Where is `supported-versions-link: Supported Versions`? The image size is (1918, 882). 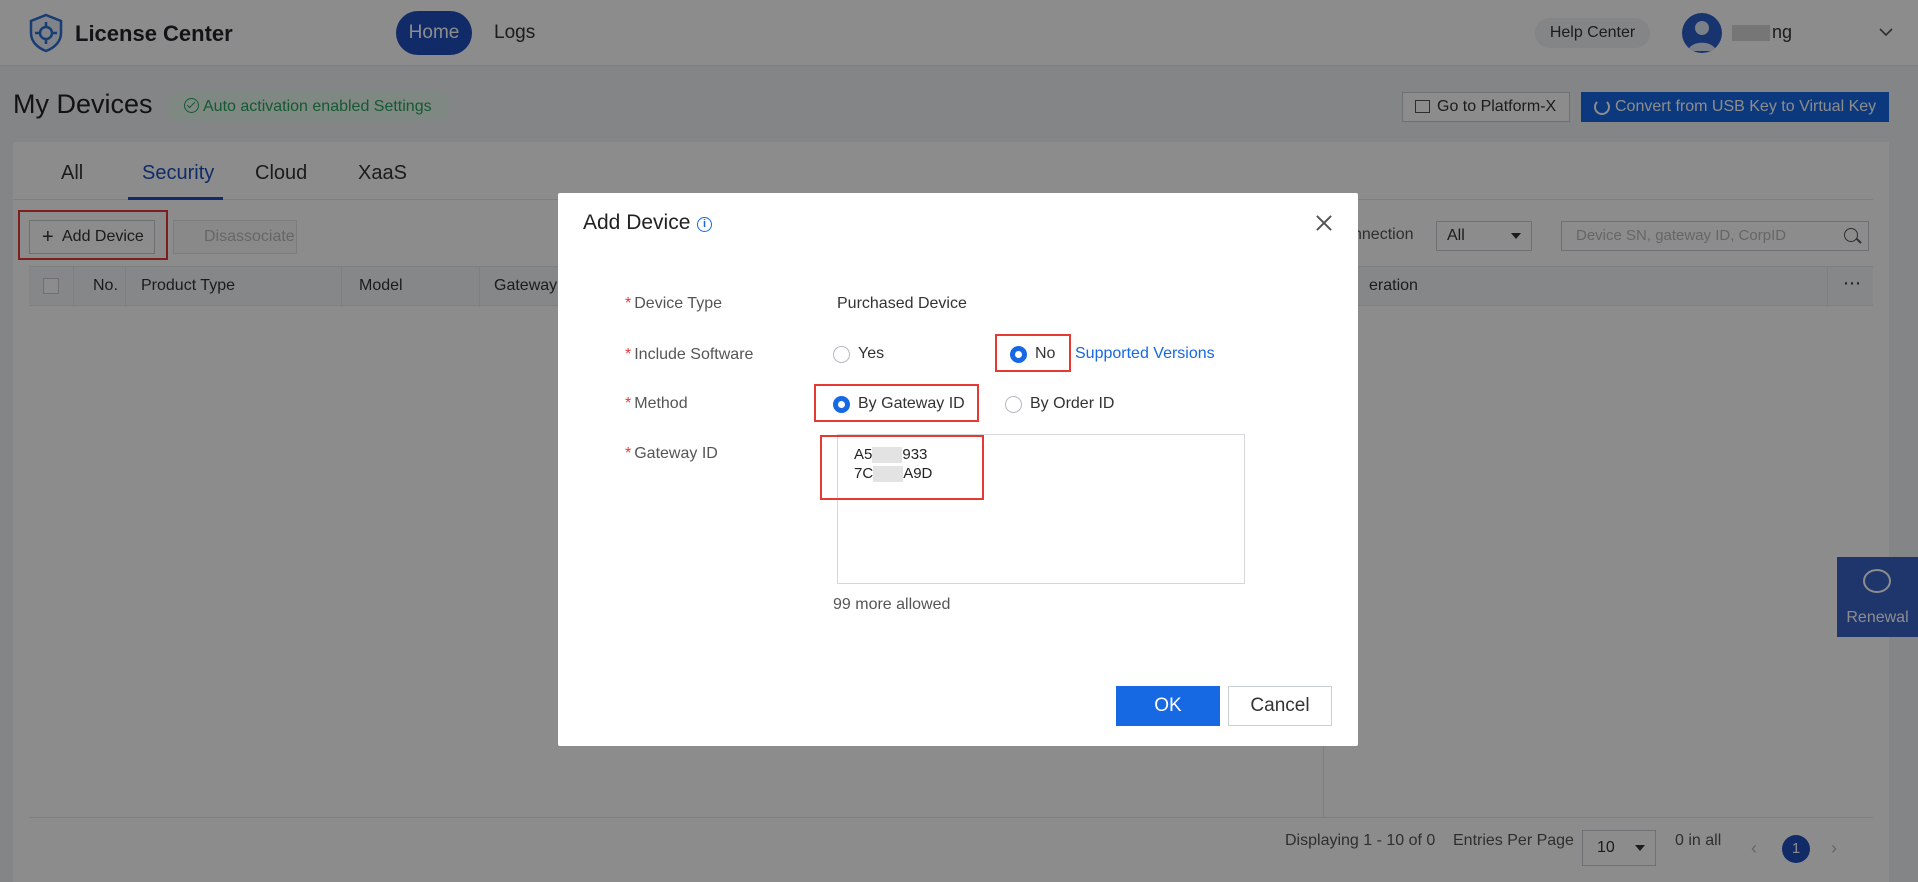
supported-versions-link: Supported Versions is located at coordinates (1145, 354).